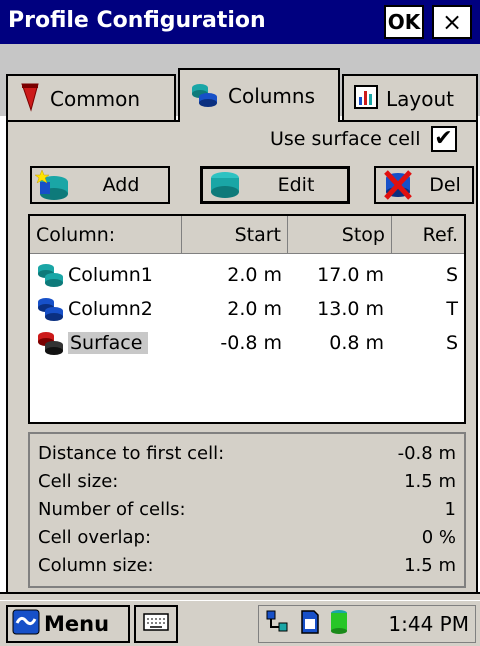 This screenshot has height=646, width=480. I want to click on close-button: ×, so click(452, 22).